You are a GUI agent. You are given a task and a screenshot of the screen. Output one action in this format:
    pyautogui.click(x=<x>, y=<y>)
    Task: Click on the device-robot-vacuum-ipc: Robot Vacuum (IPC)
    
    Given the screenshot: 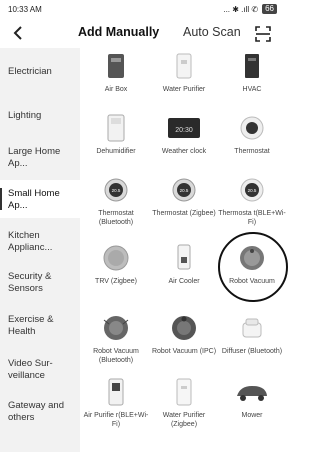 What is the action you would take?
    pyautogui.click(x=184, y=333)
    